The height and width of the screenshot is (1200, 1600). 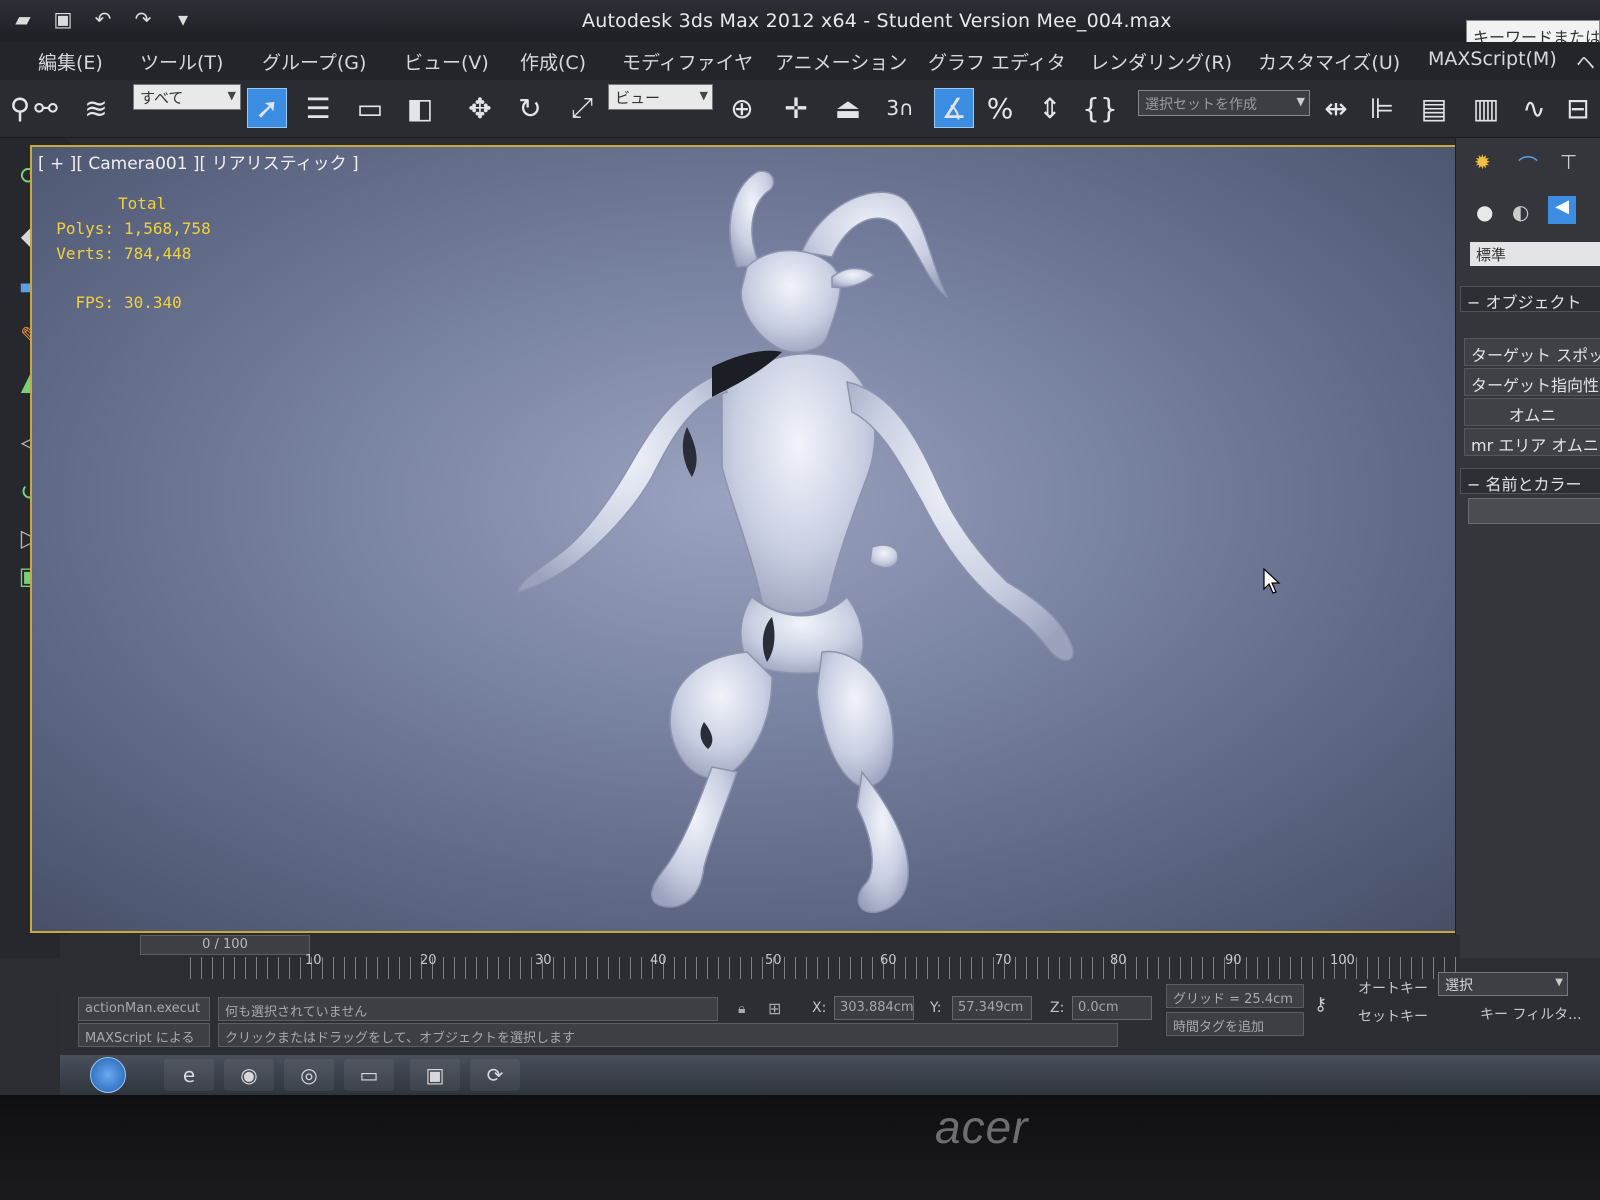 What do you see at coordinates (249, 1075) in the screenshot?
I see `firefox-icon: ◉` at bounding box center [249, 1075].